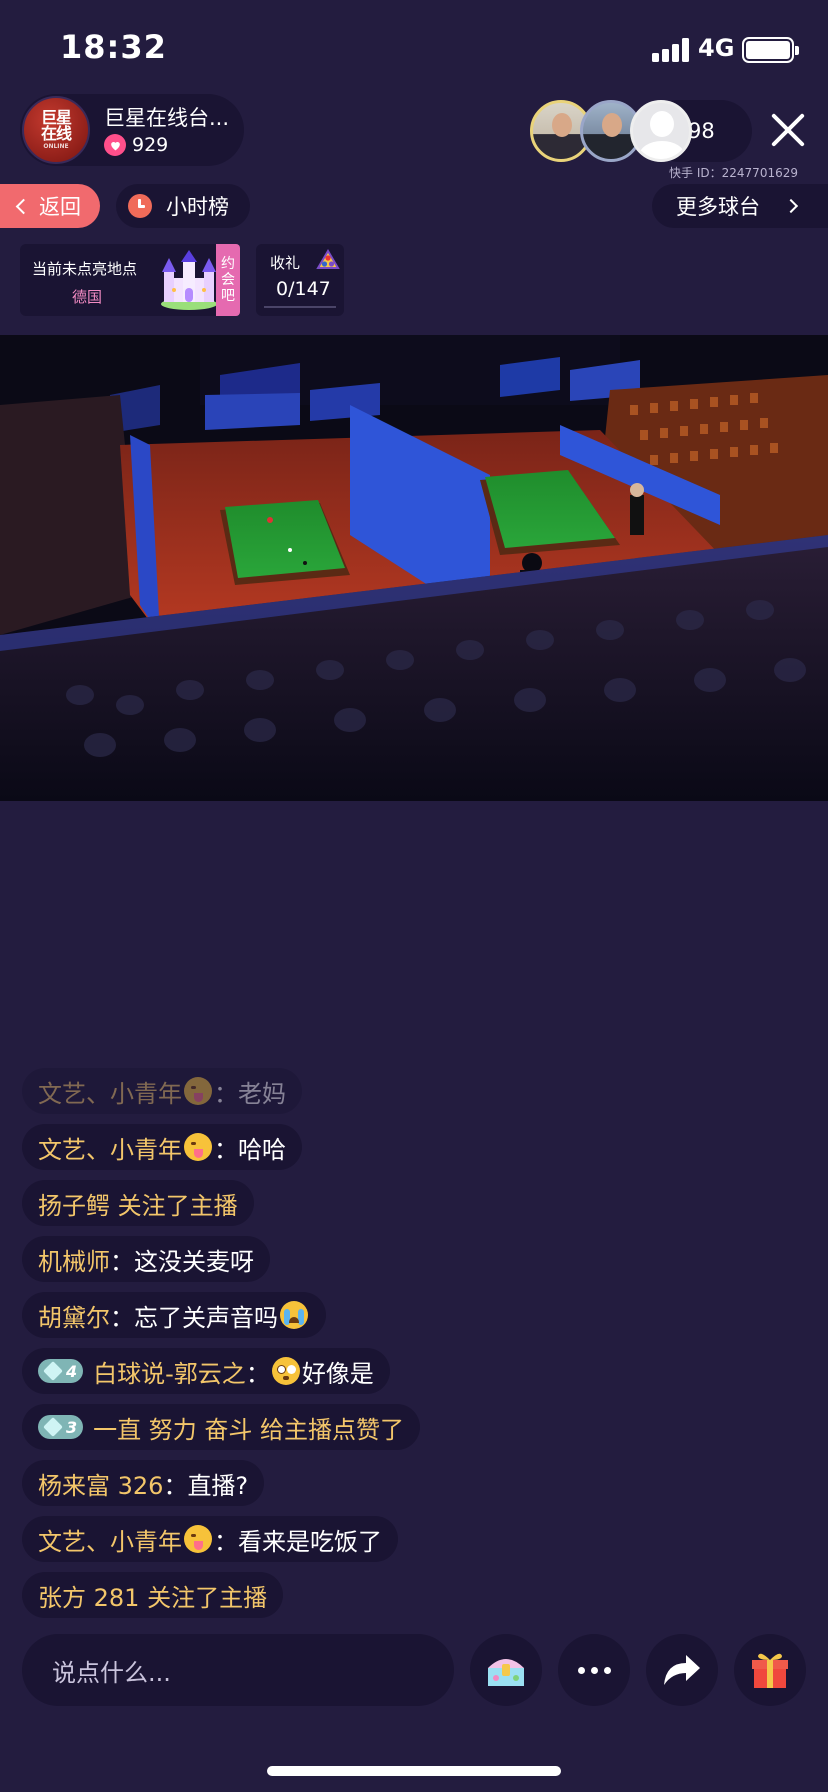 The height and width of the screenshot is (1792, 828). Describe the element at coordinates (414, 1771) in the screenshot. I see `home-indicator` at that location.